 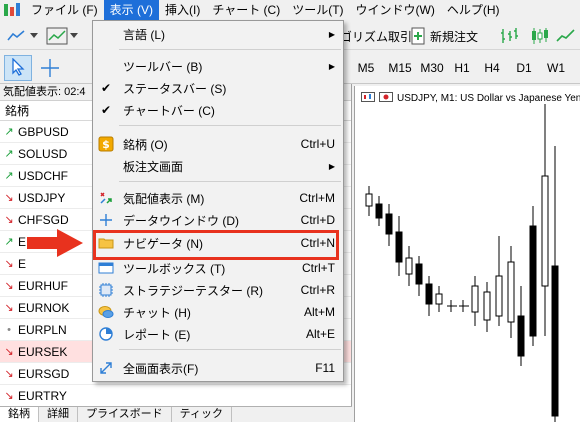 I want to click on fullscreen-icon, so click(x=106, y=368).